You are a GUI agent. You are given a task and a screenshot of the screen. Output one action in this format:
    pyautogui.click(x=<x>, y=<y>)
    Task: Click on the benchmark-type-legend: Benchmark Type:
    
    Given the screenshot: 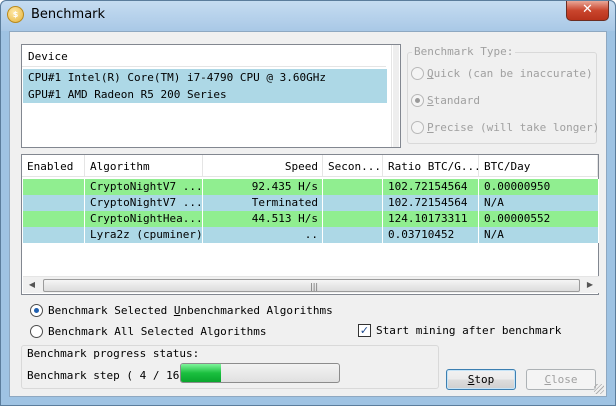 What is the action you would take?
    pyautogui.click(x=464, y=51)
    